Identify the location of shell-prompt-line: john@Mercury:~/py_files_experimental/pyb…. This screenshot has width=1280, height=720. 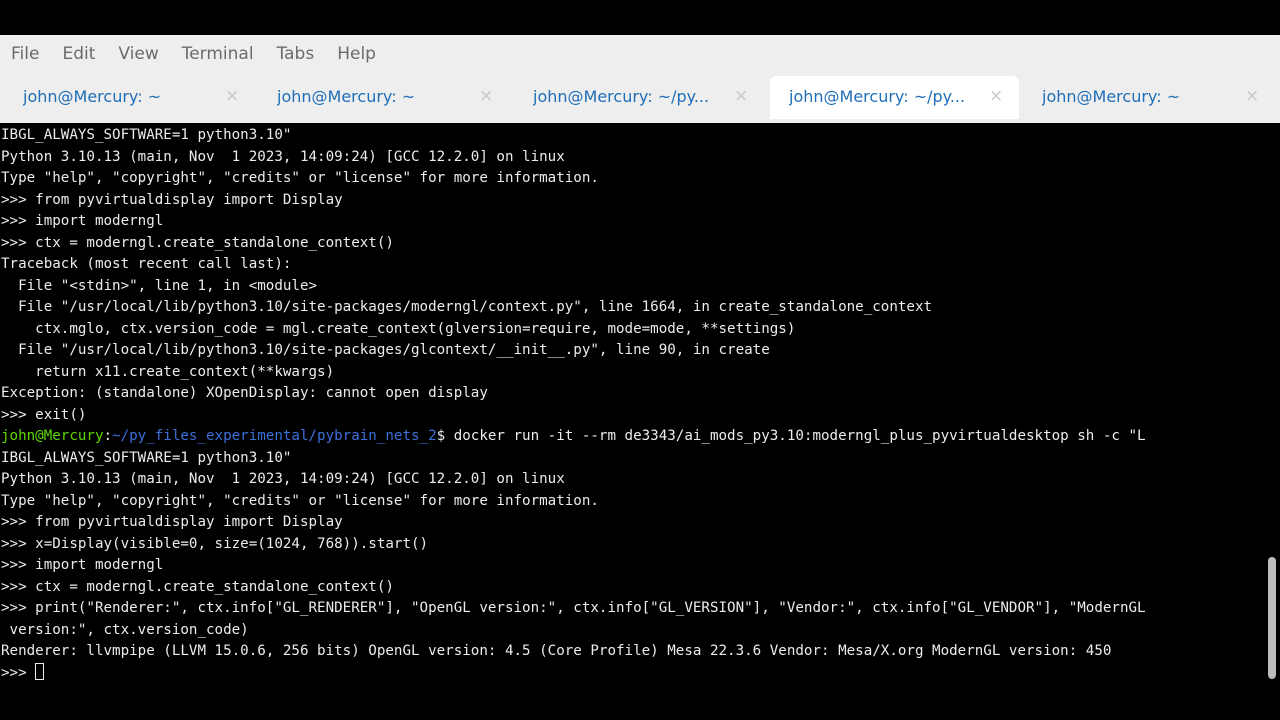
(573, 436).